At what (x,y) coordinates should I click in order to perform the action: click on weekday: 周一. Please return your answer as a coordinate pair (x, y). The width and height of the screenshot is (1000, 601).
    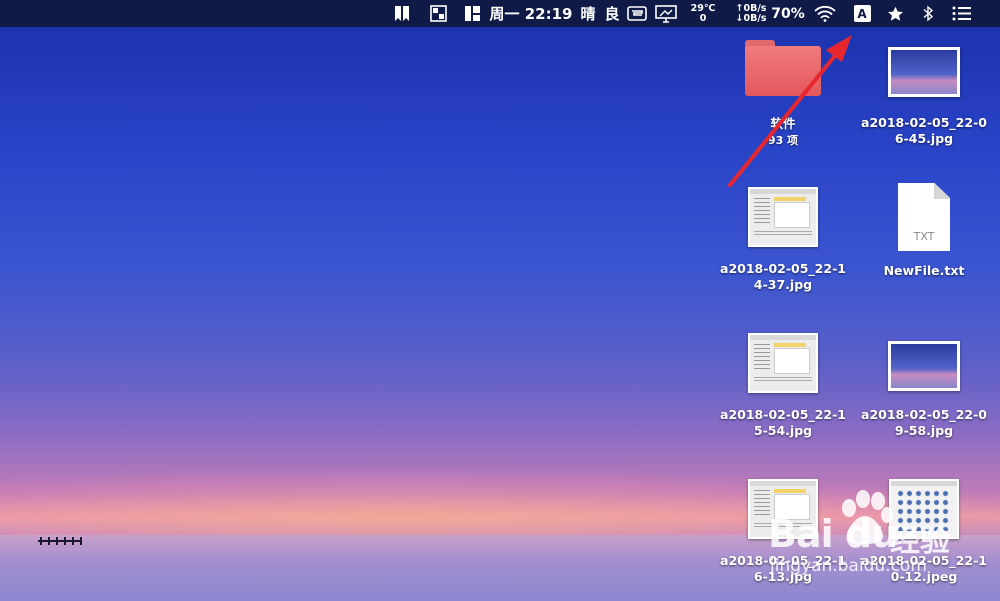
    Looking at the image, I should click on (504, 14).